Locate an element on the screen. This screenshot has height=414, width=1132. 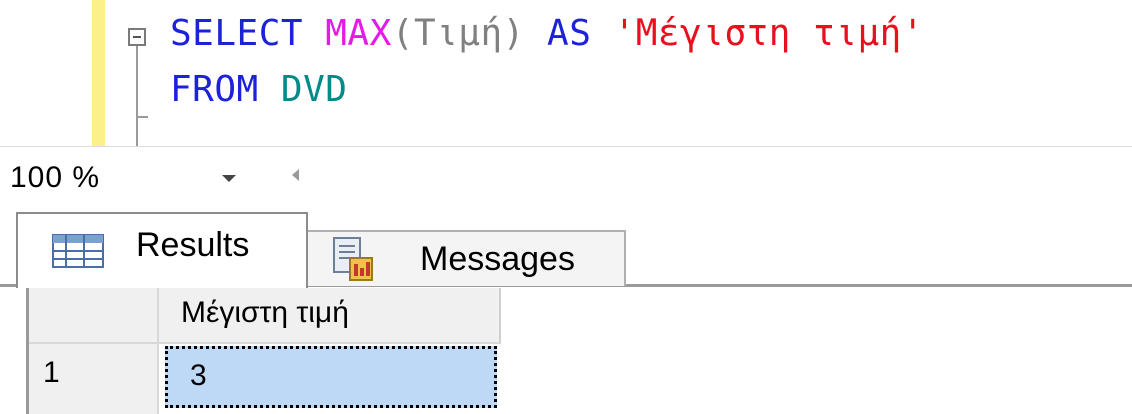
keyword-from: FROM is located at coordinates (214, 89).